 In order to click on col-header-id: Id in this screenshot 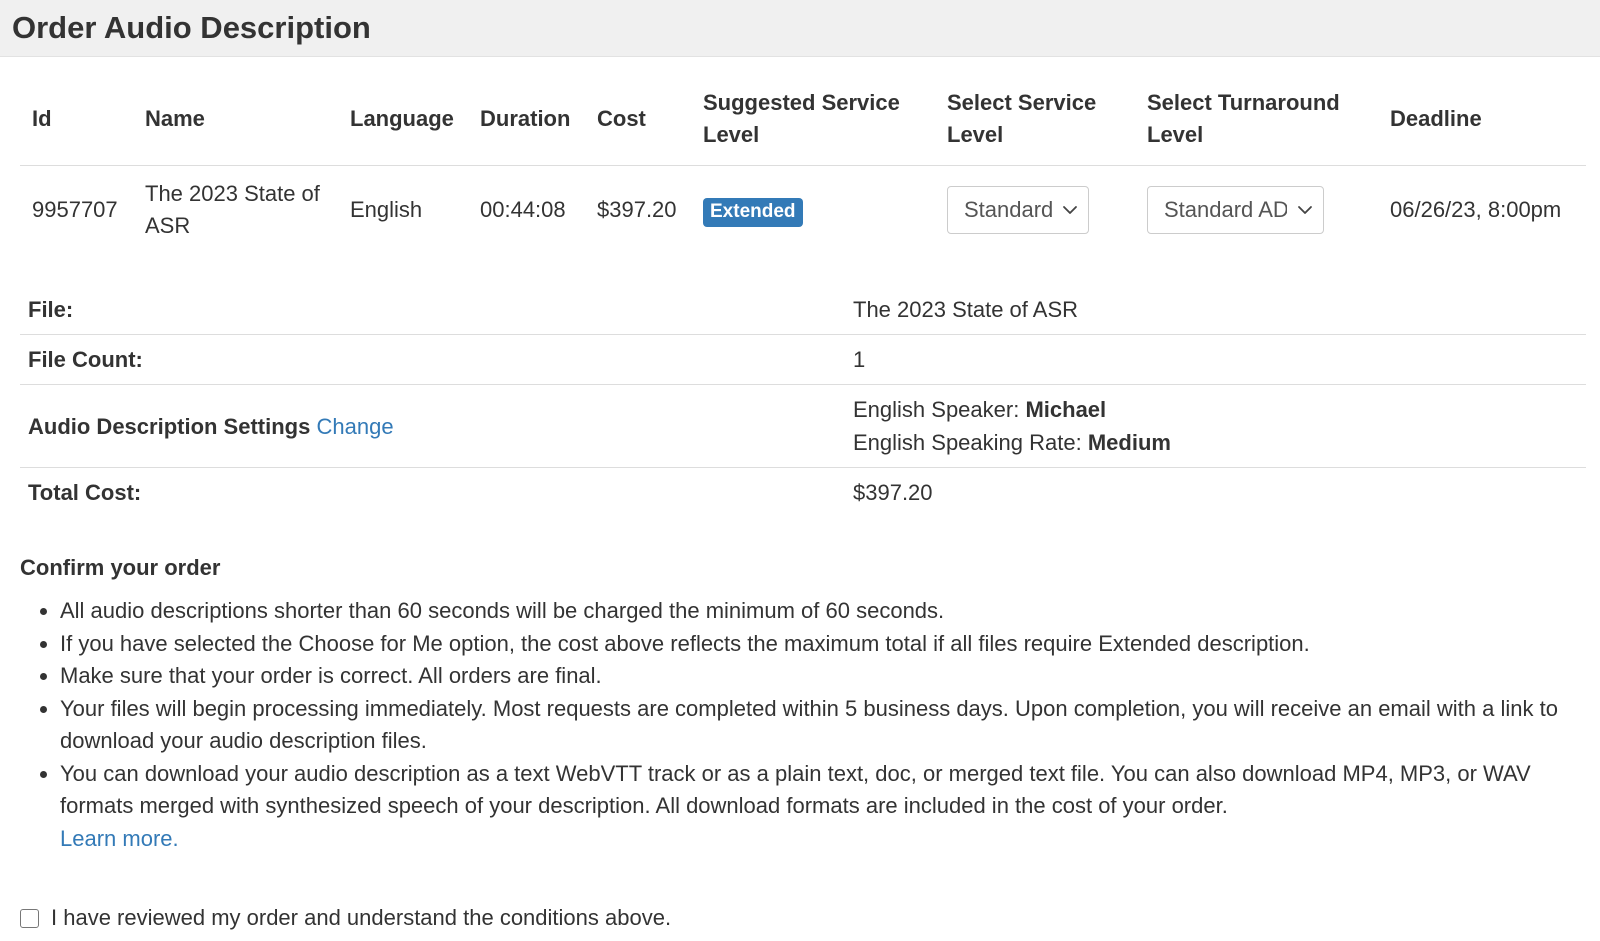, I will do `click(76, 126)`.